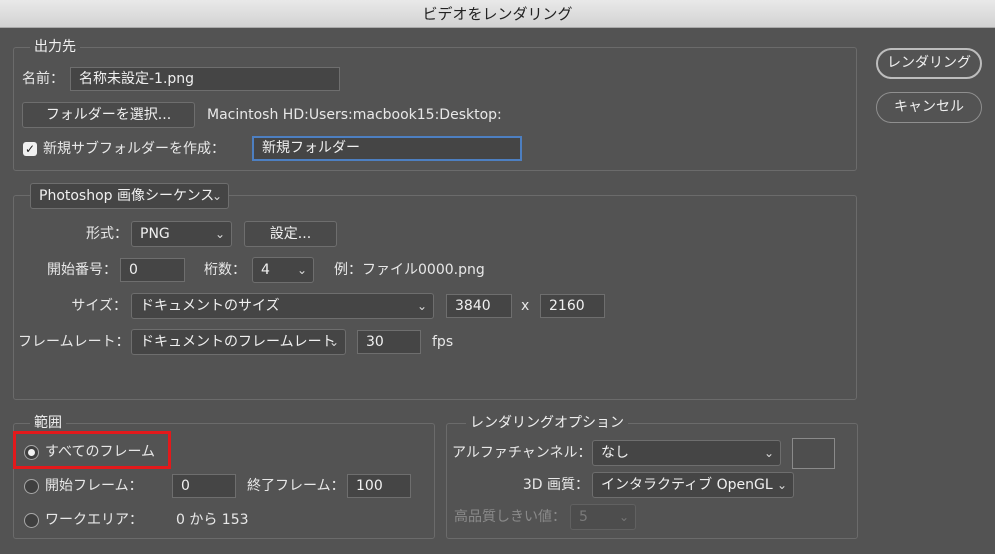 This screenshot has height=554, width=995. What do you see at coordinates (583, 517) in the screenshot?
I see `threshold-value: 5` at bounding box center [583, 517].